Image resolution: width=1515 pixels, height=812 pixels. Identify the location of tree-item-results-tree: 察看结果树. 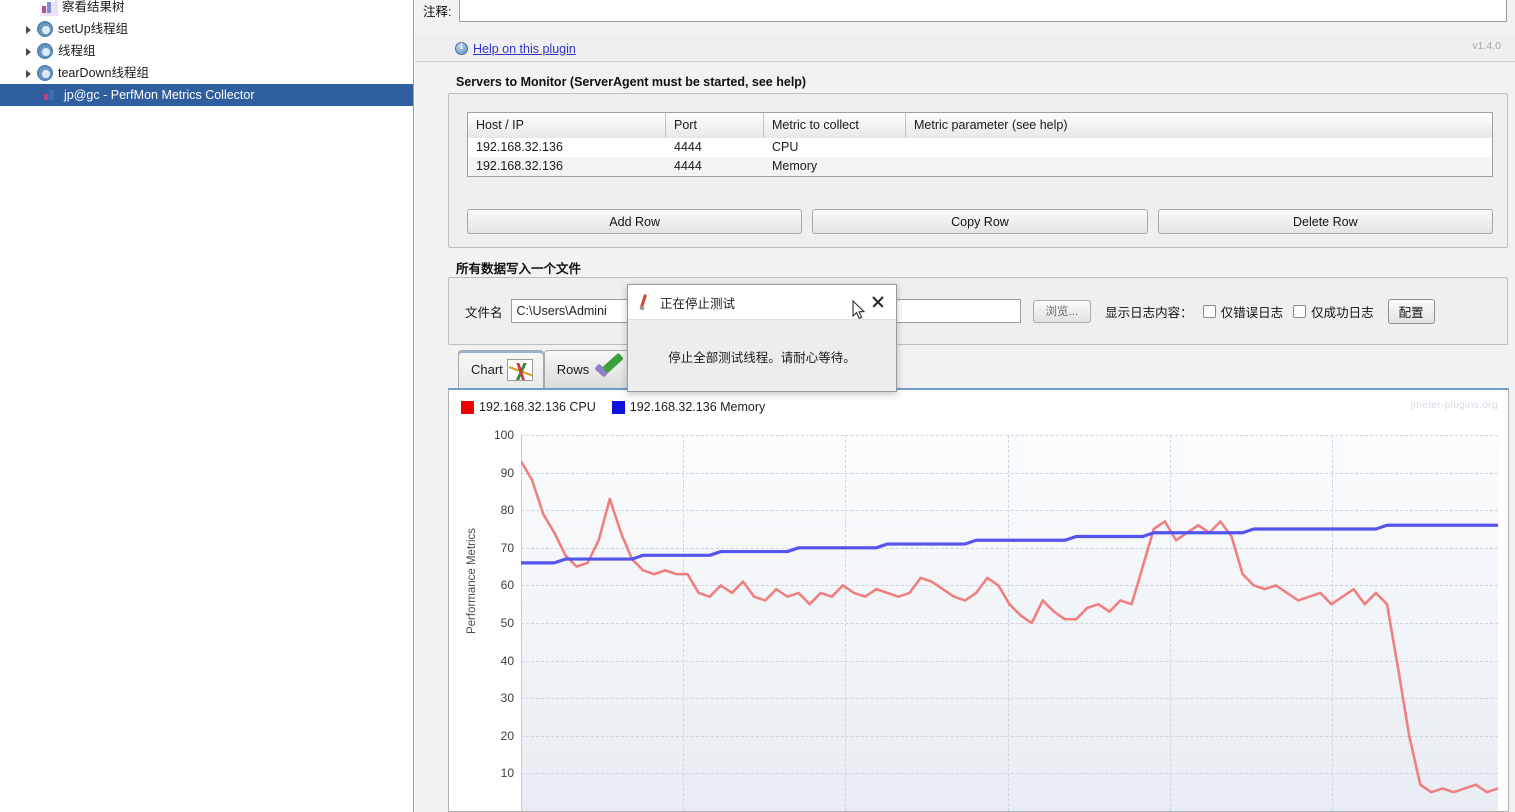
(206, 9).